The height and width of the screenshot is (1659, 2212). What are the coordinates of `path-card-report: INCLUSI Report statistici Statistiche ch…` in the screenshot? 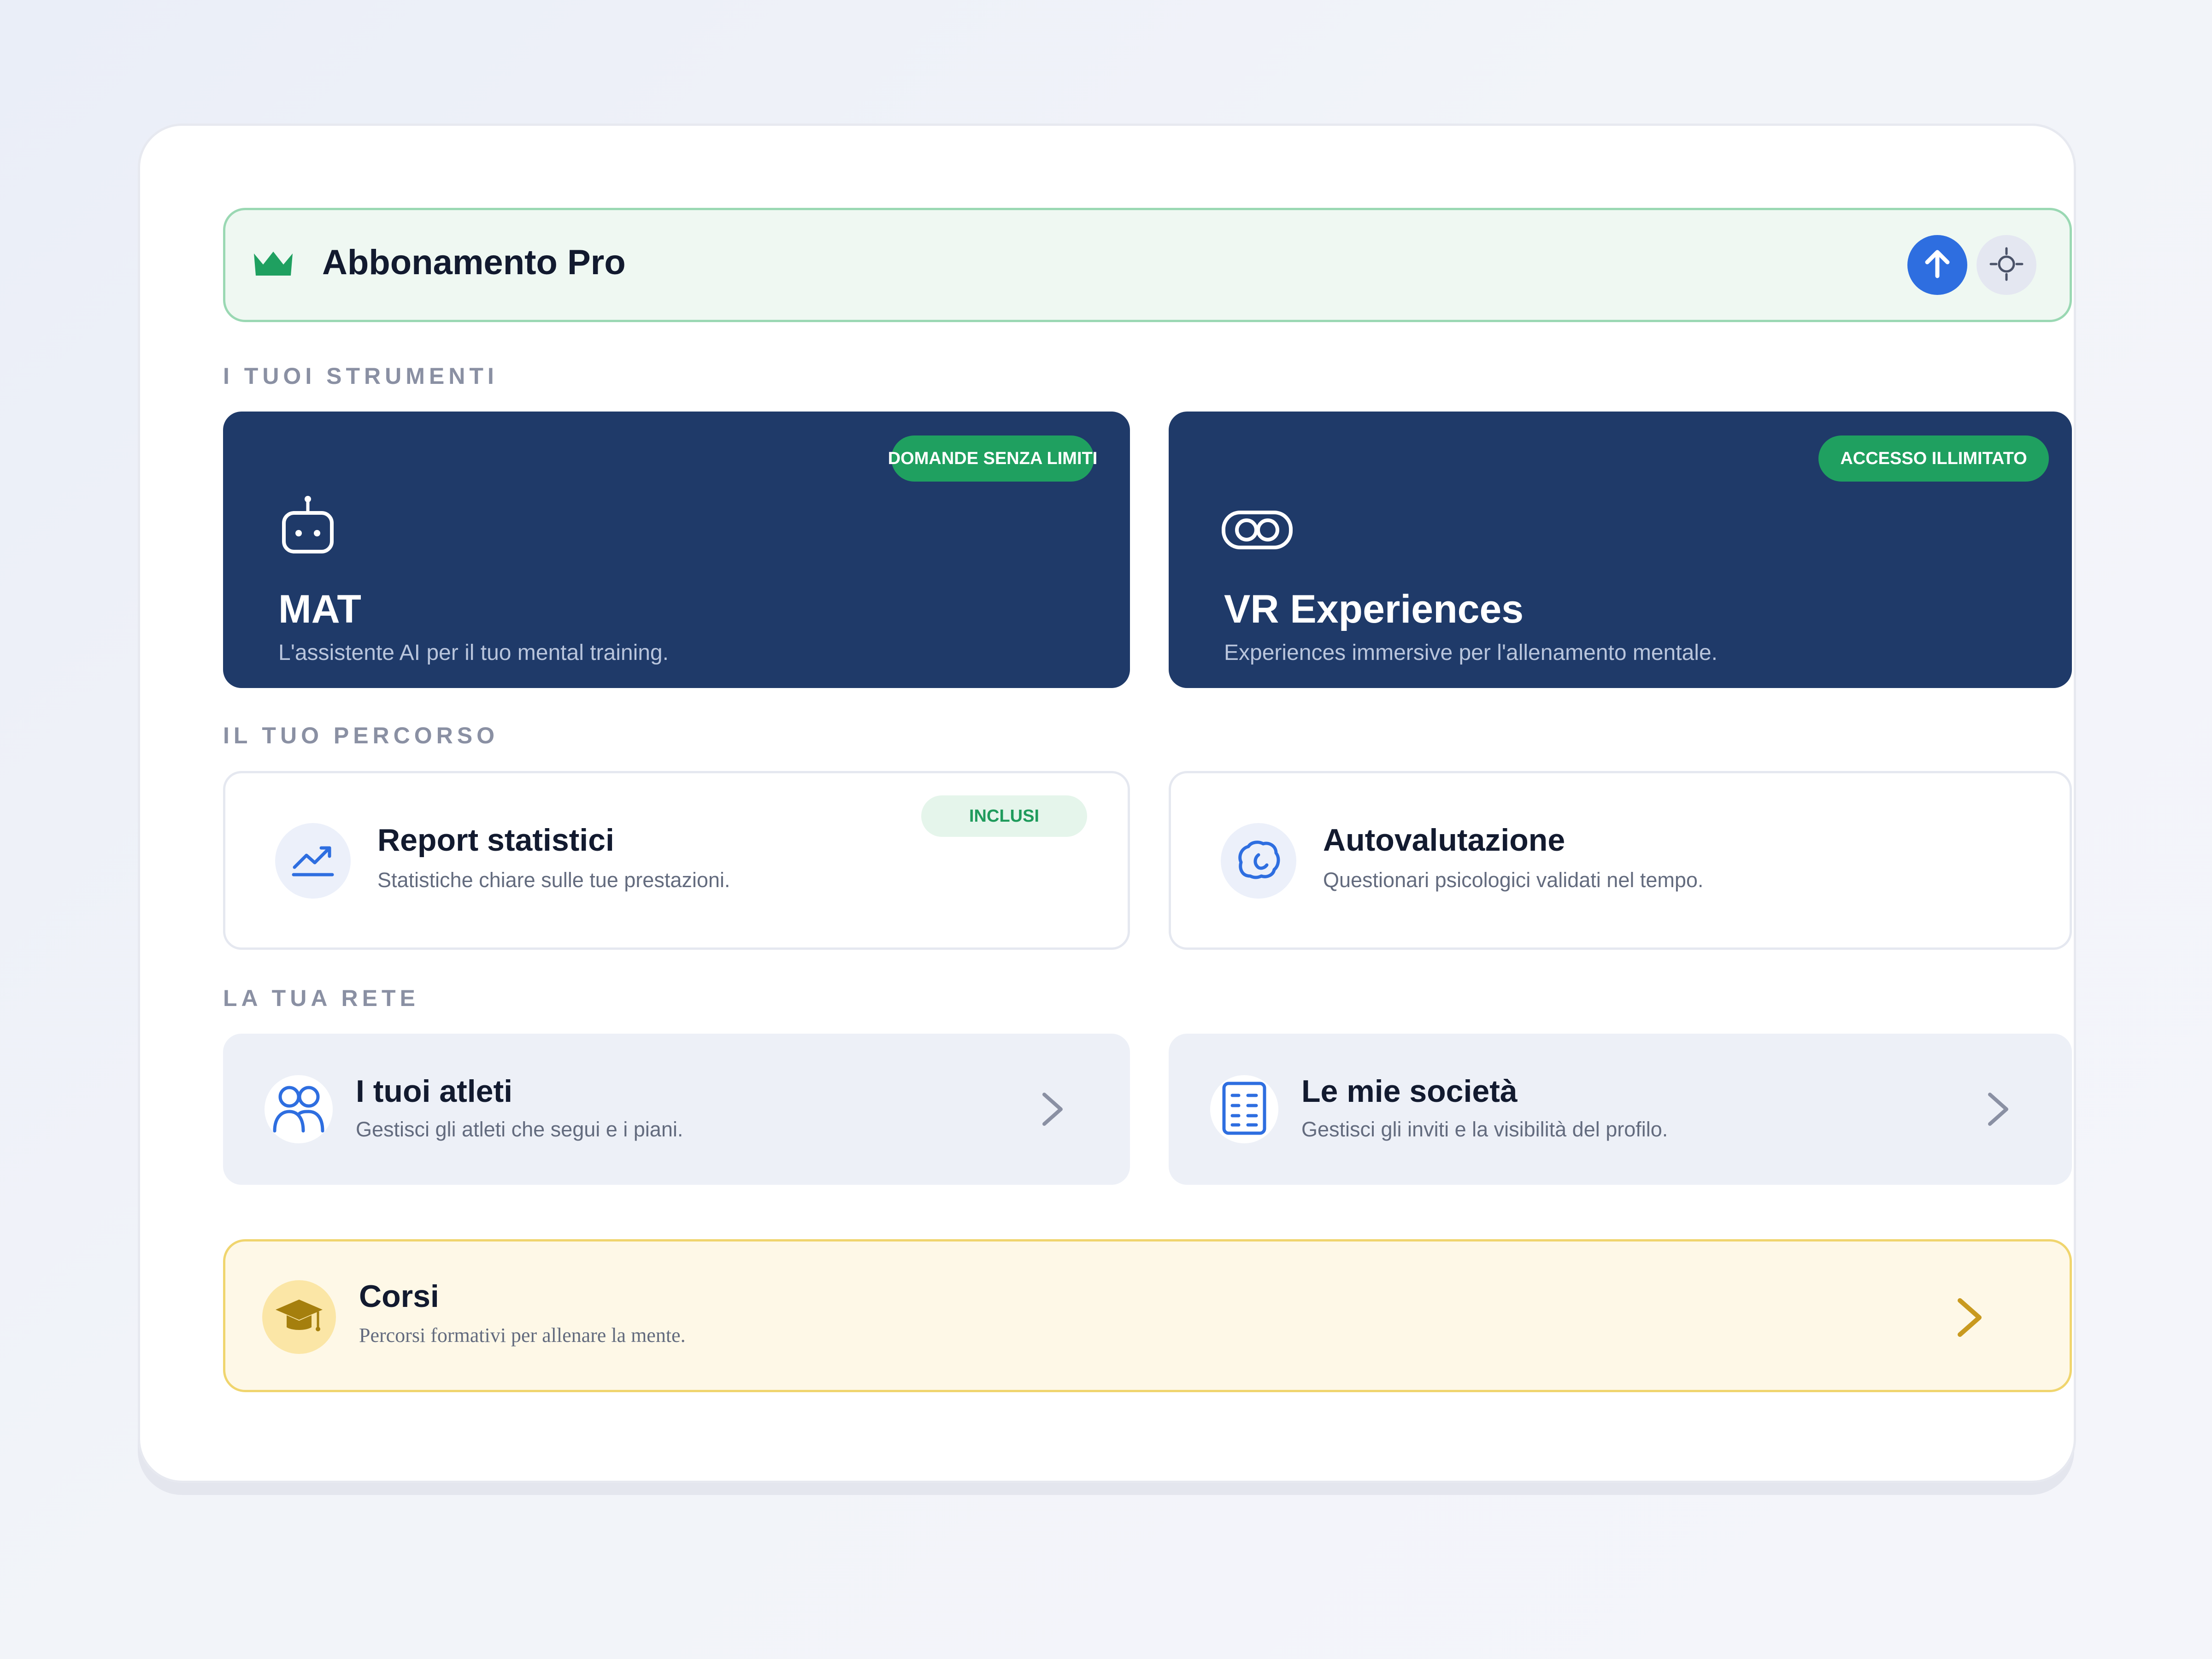 It's located at (676, 860).